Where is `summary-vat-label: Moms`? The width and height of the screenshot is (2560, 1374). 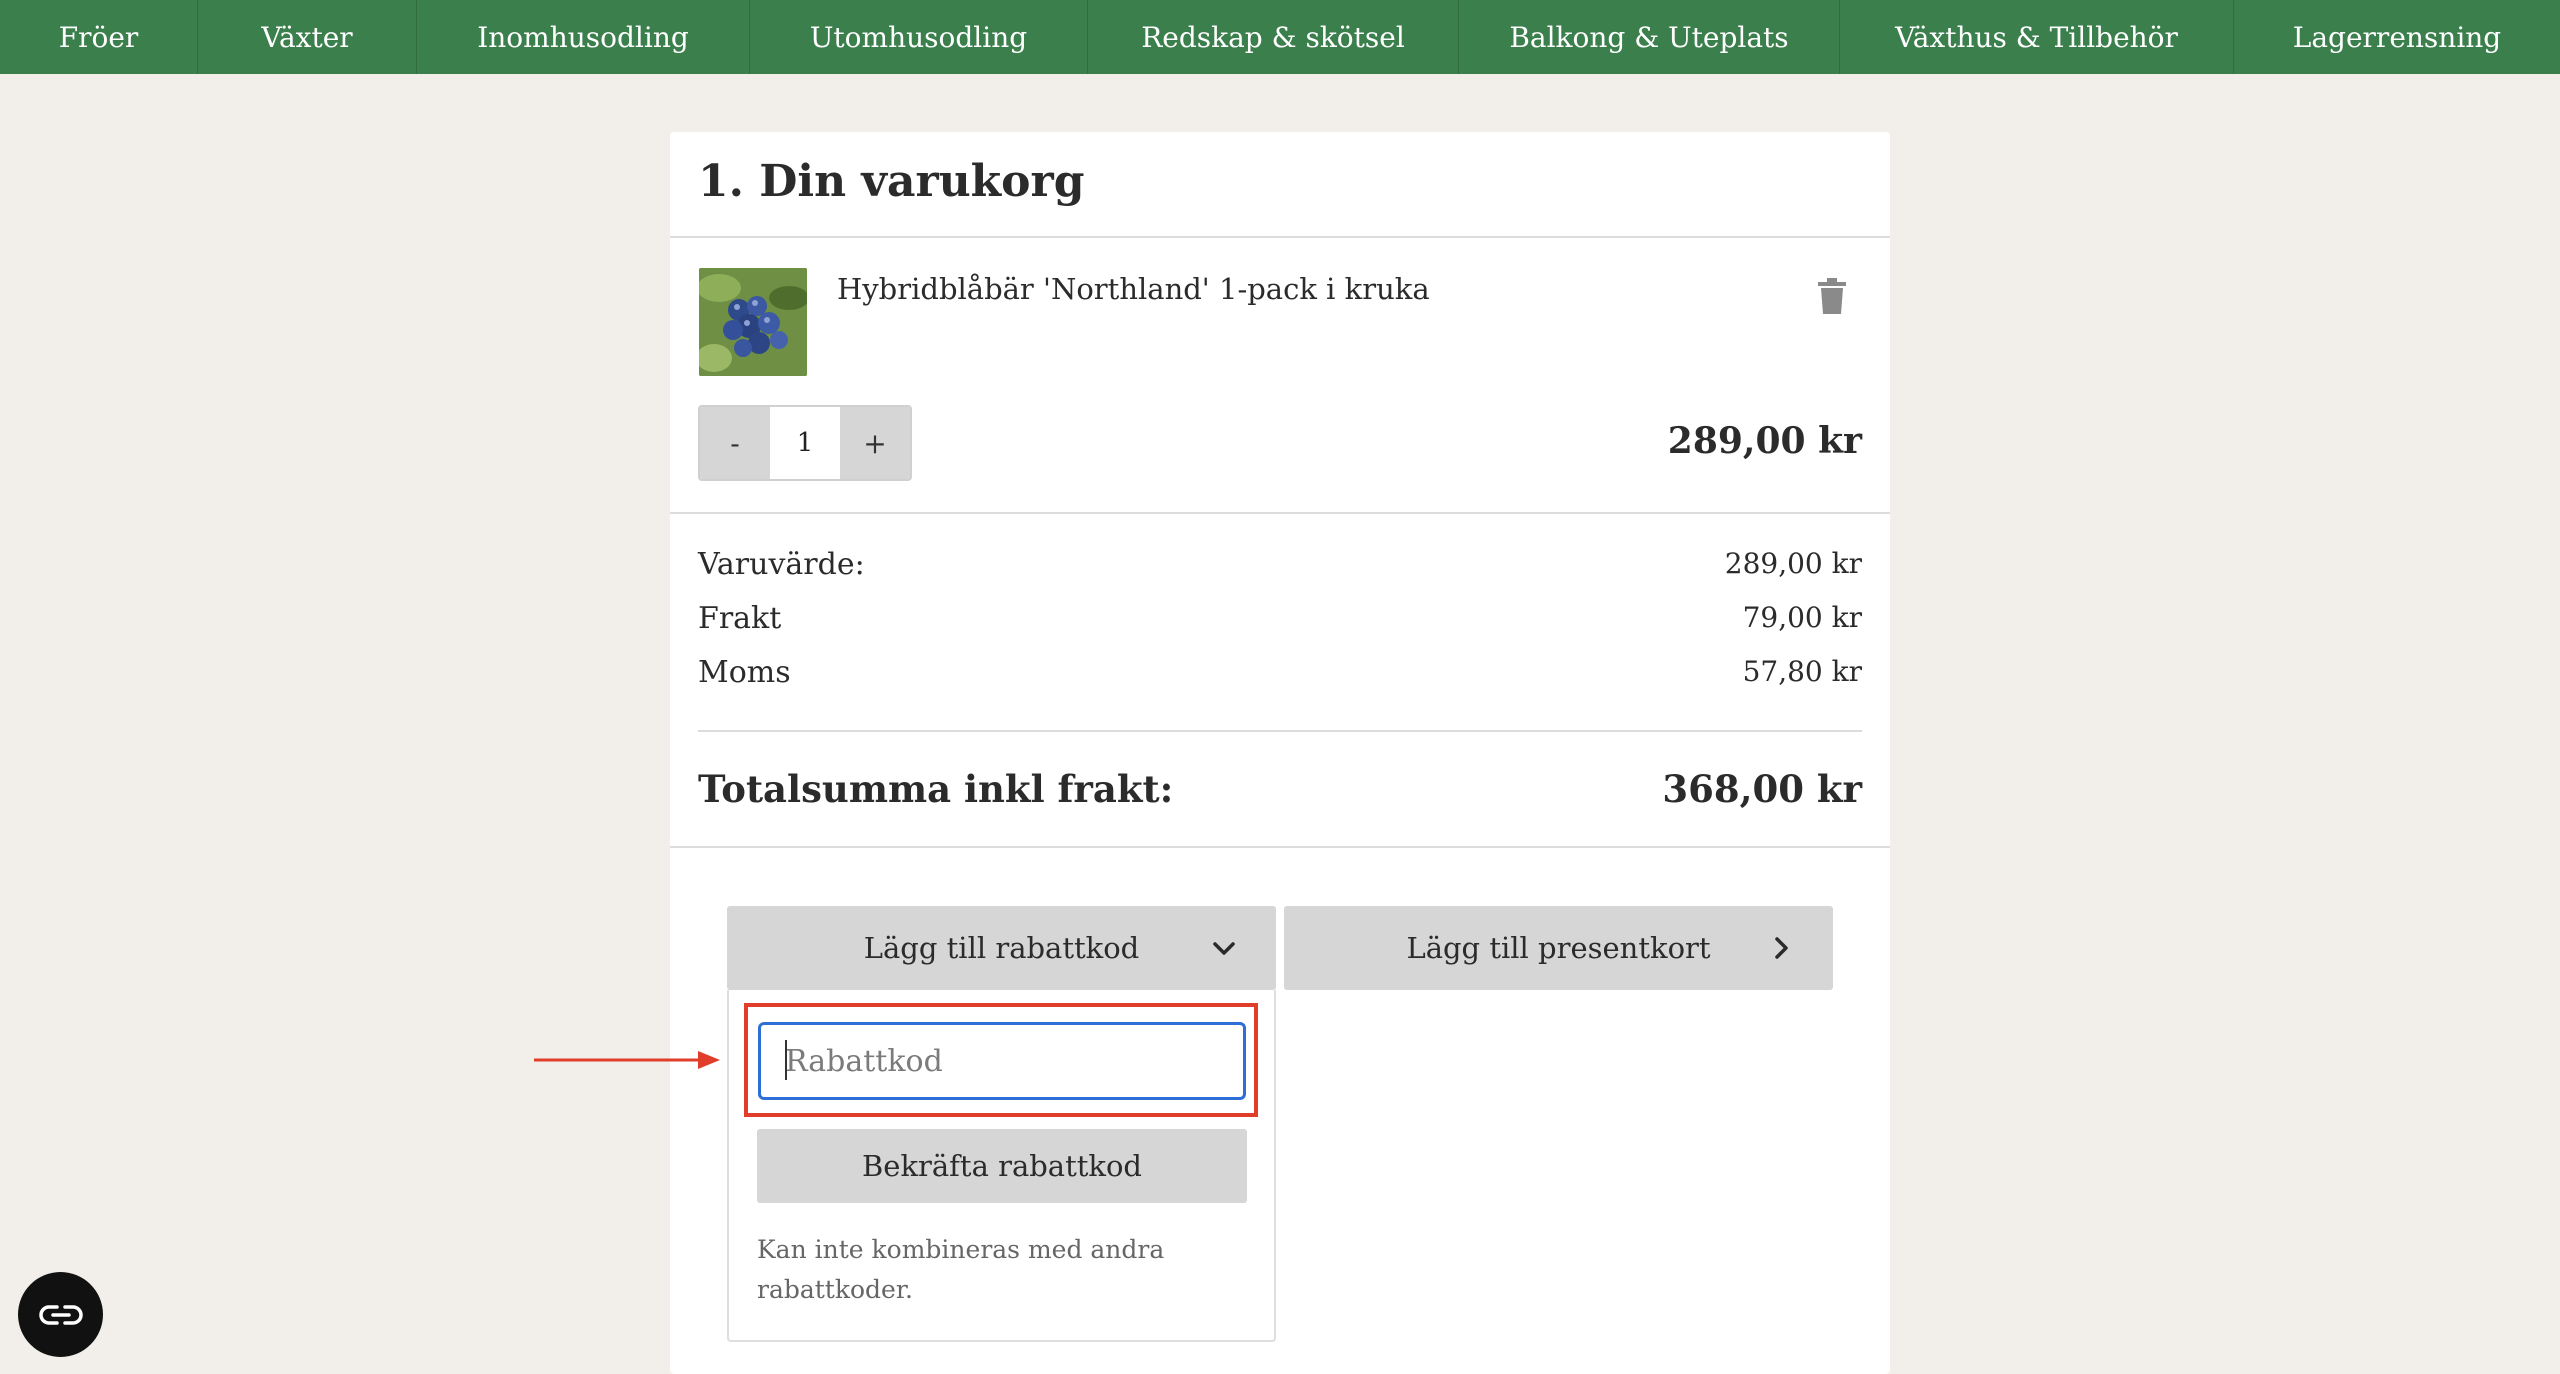
summary-vat-label: Moms is located at coordinates (744, 672).